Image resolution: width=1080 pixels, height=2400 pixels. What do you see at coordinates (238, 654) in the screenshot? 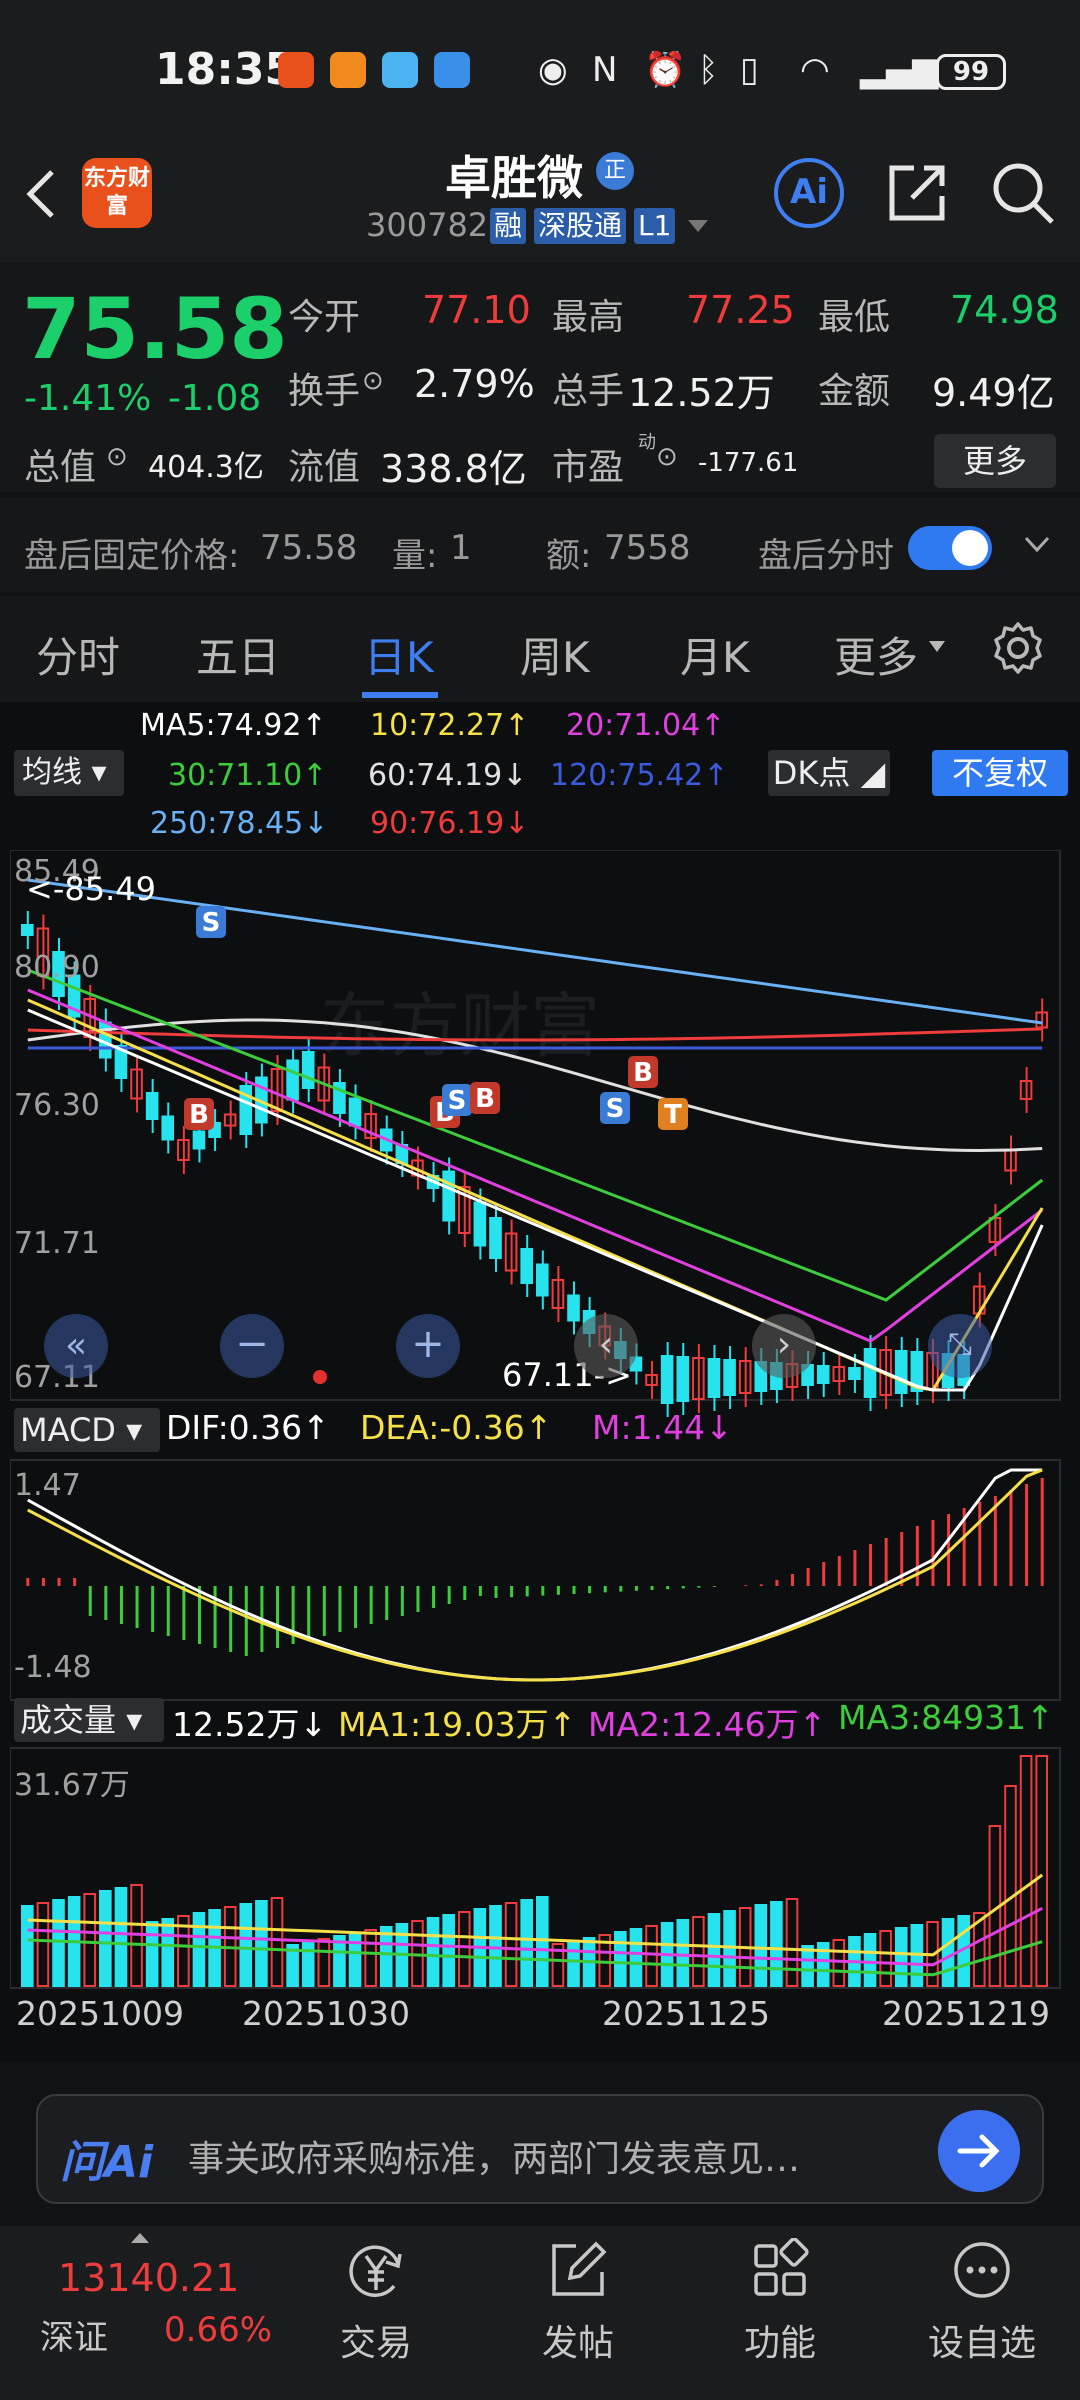
I see `tab-five-day: 五日` at bounding box center [238, 654].